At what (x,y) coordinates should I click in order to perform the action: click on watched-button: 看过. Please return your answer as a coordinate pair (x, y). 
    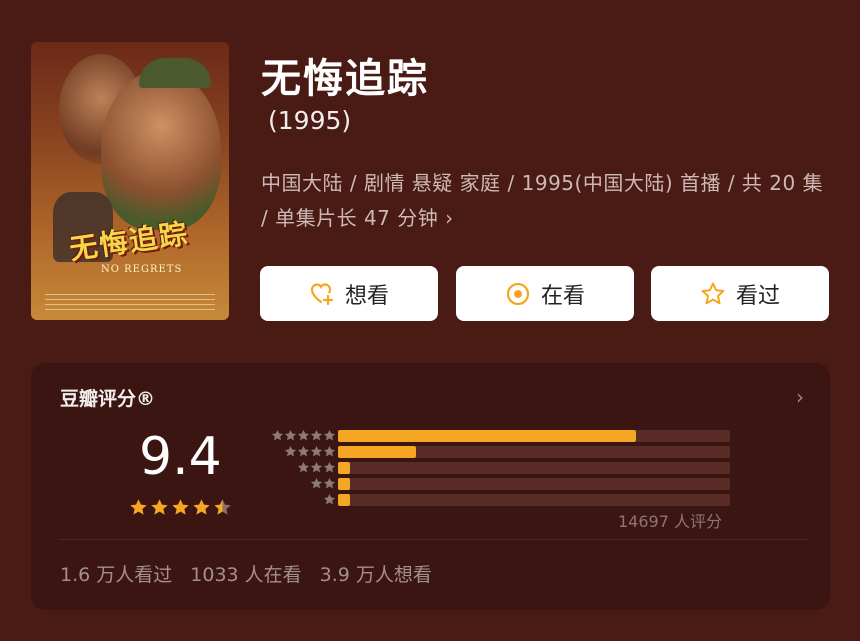
    Looking at the image, I should click on (740, 293).